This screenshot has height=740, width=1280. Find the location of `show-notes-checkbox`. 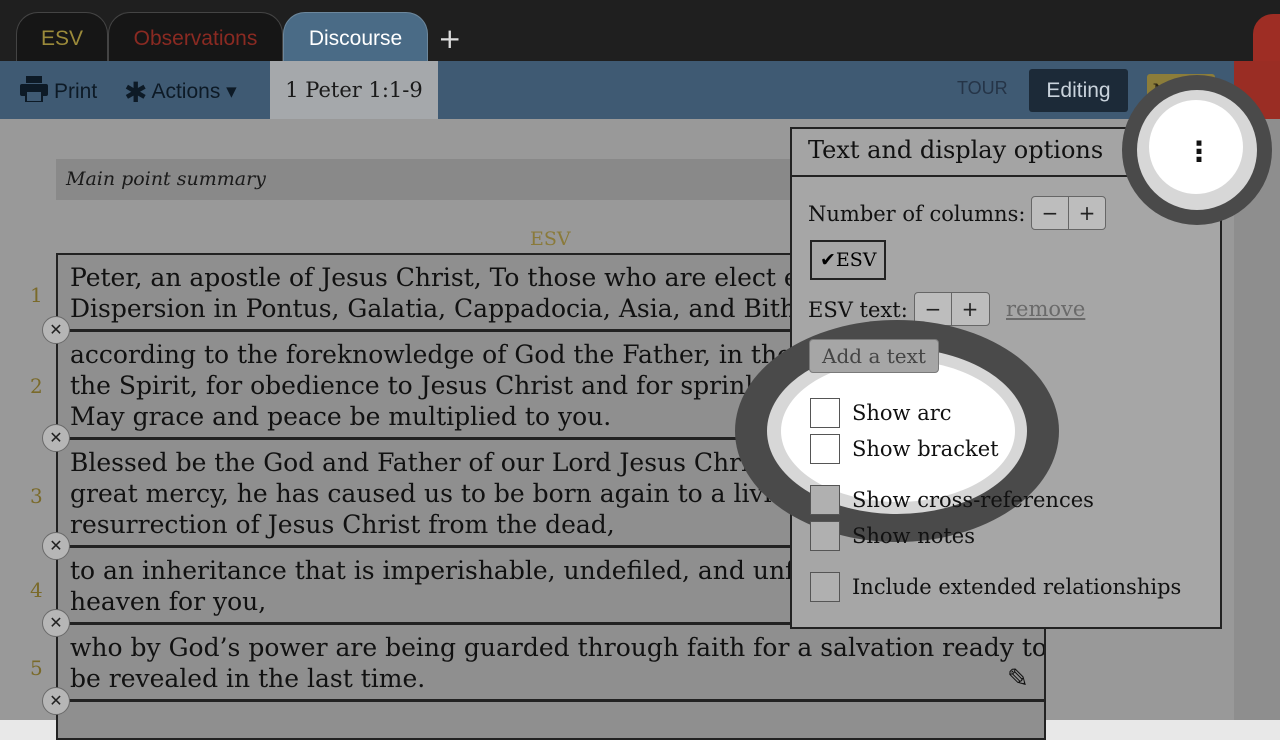

show-notes-checkbox is located at coordinates (825, 536).